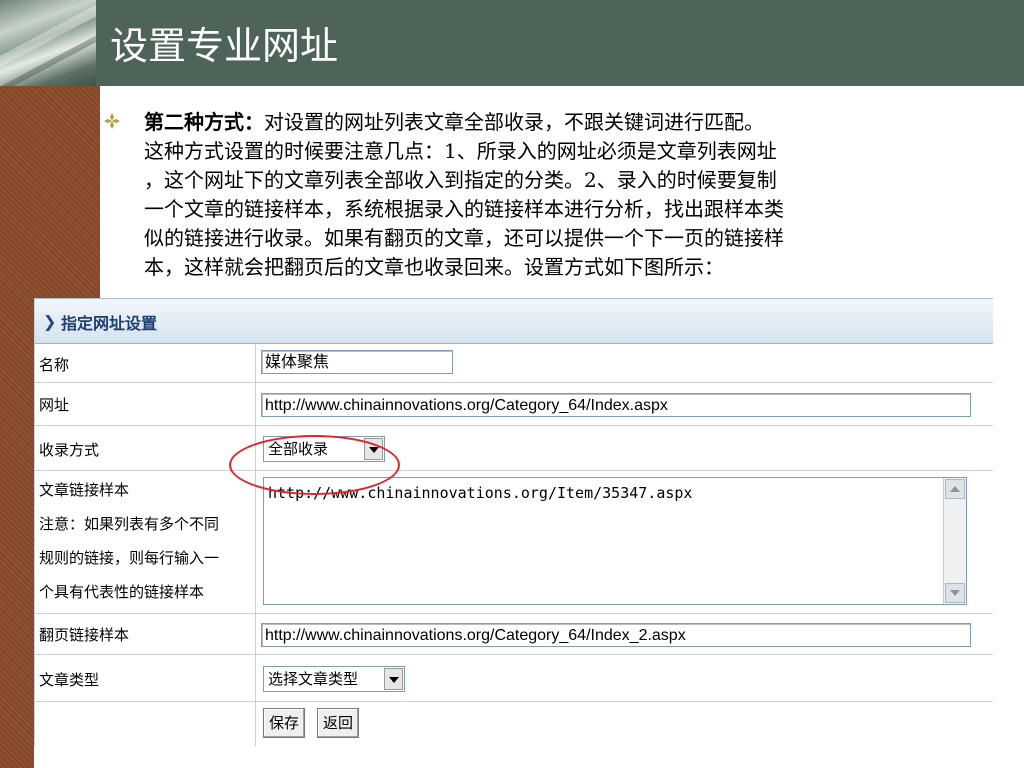 This screenshot has width=1024, height=768. Describe the element at coordinates (514, 321) in the screenshot. I see `panel-header: ❯ 指定网址设置` at that location.